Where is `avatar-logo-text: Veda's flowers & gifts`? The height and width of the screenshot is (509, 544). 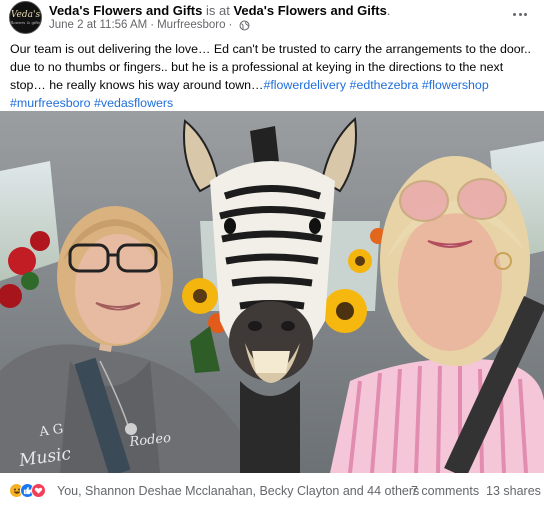 avatar-logo-text: Veda's flowers & gifts is located at coordinates (25, 17).